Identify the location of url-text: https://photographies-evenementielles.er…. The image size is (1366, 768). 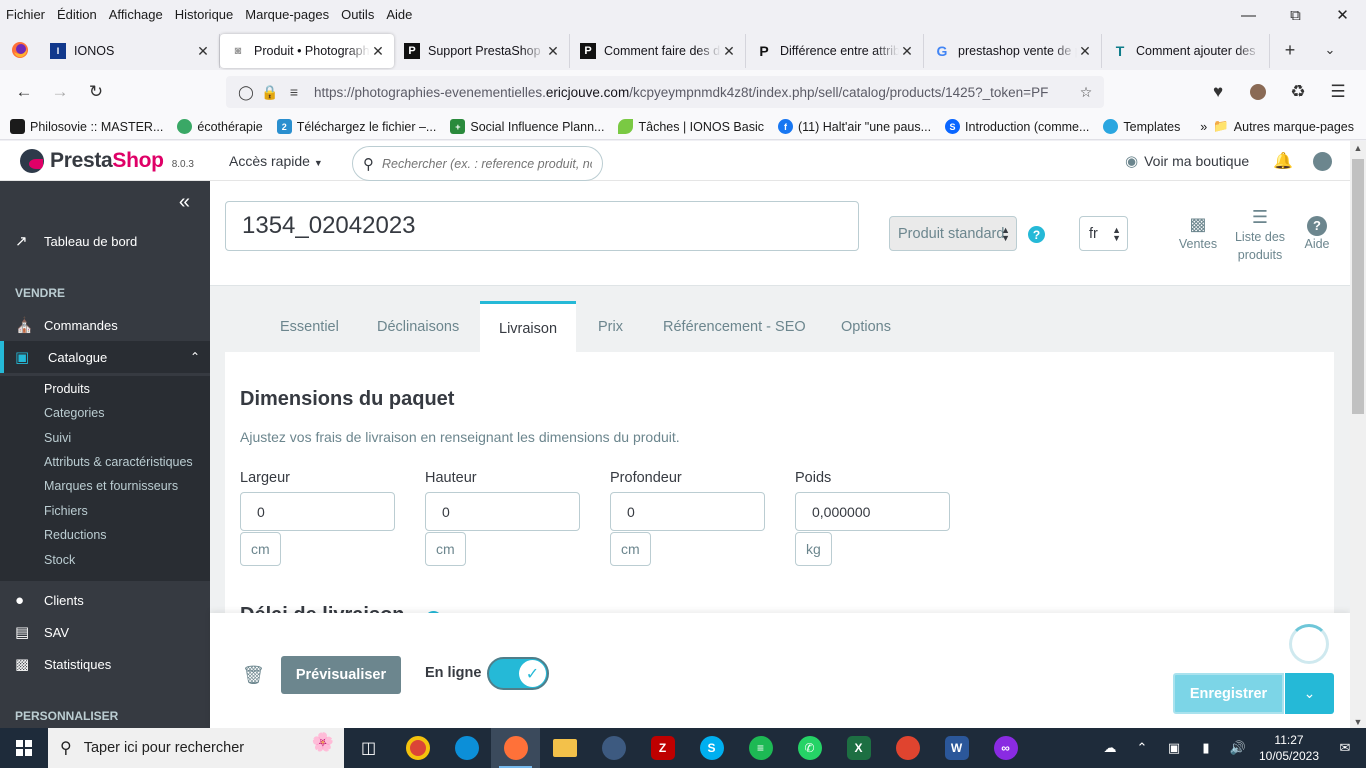
(694, 92).